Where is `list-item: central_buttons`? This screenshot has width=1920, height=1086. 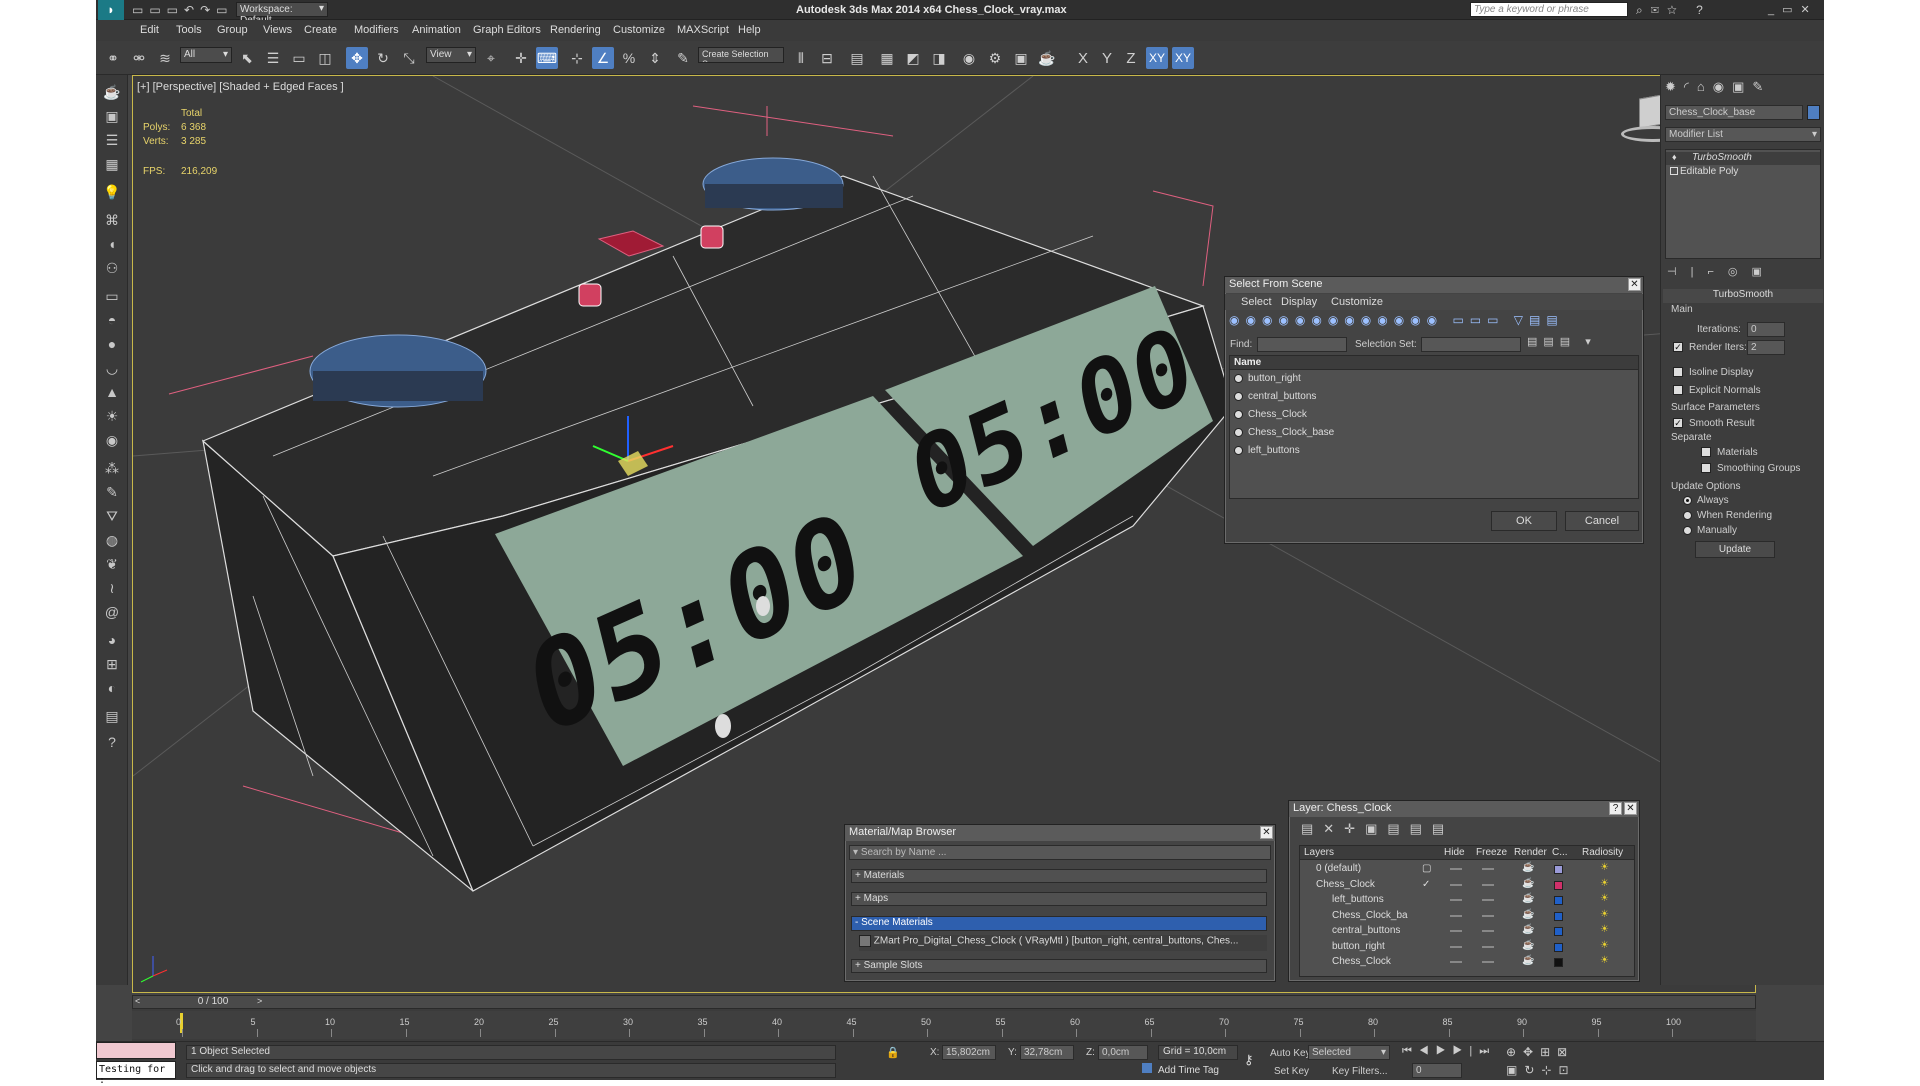
list-item: central_buttons is located at coordinates (1434, 397).